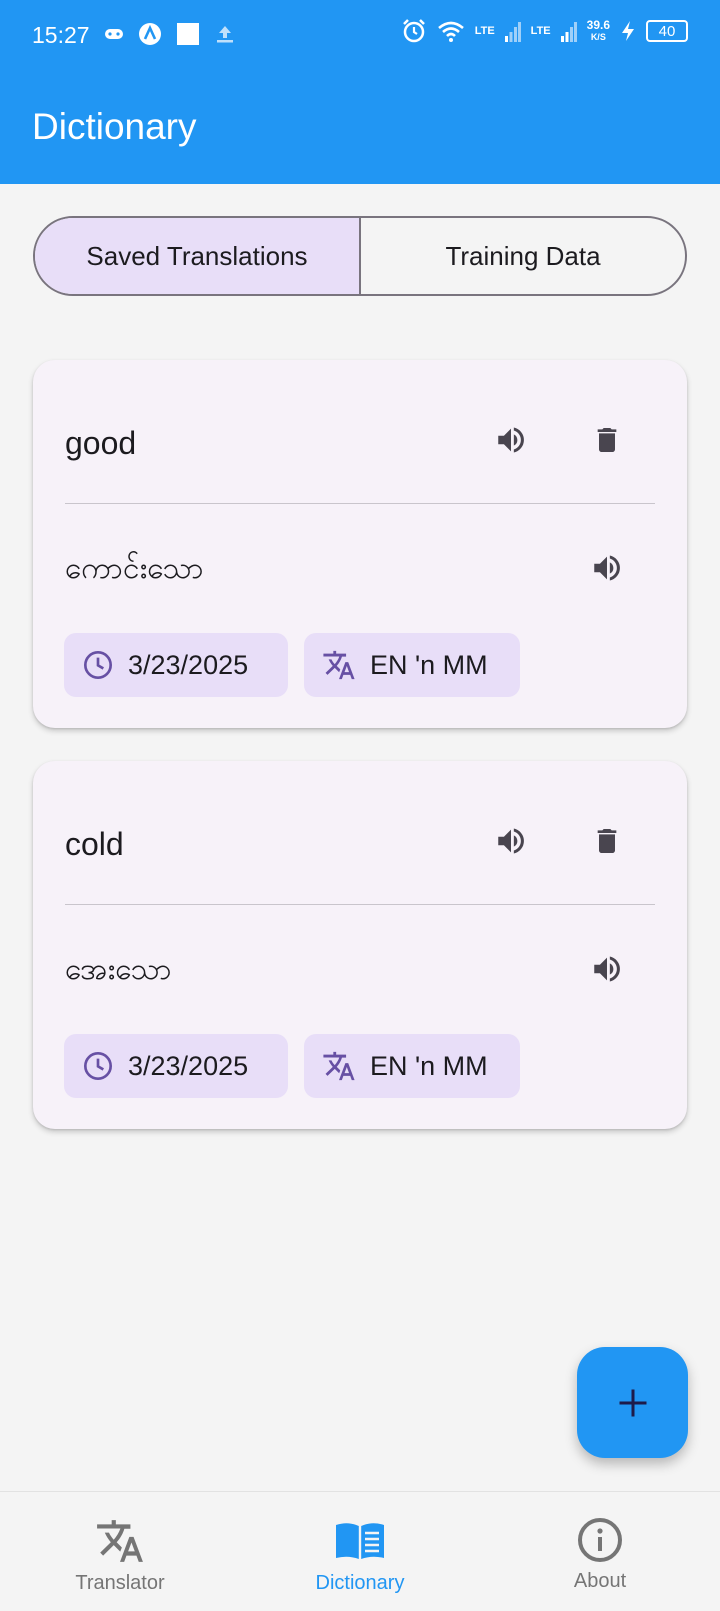 This screenshot has height=1611, width=720. I want to click on square-icon, so click(188, 34).